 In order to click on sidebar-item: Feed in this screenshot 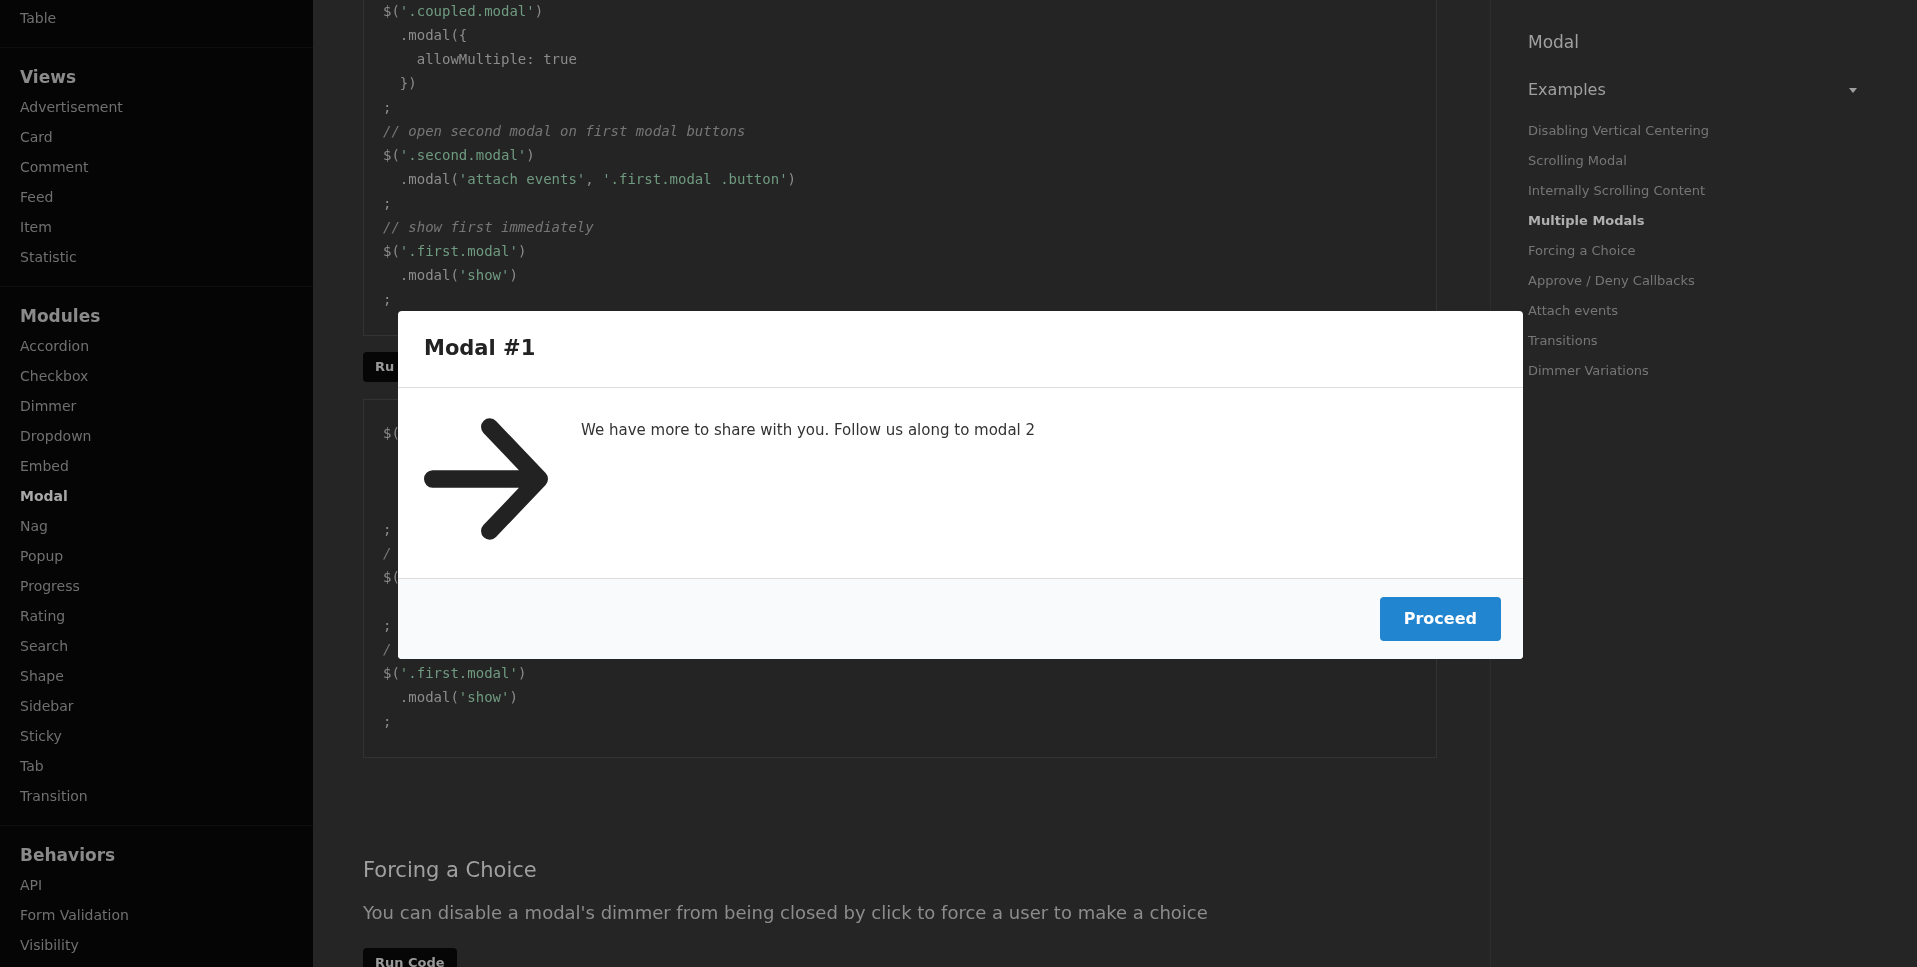, I will do `click(37, 197)`.